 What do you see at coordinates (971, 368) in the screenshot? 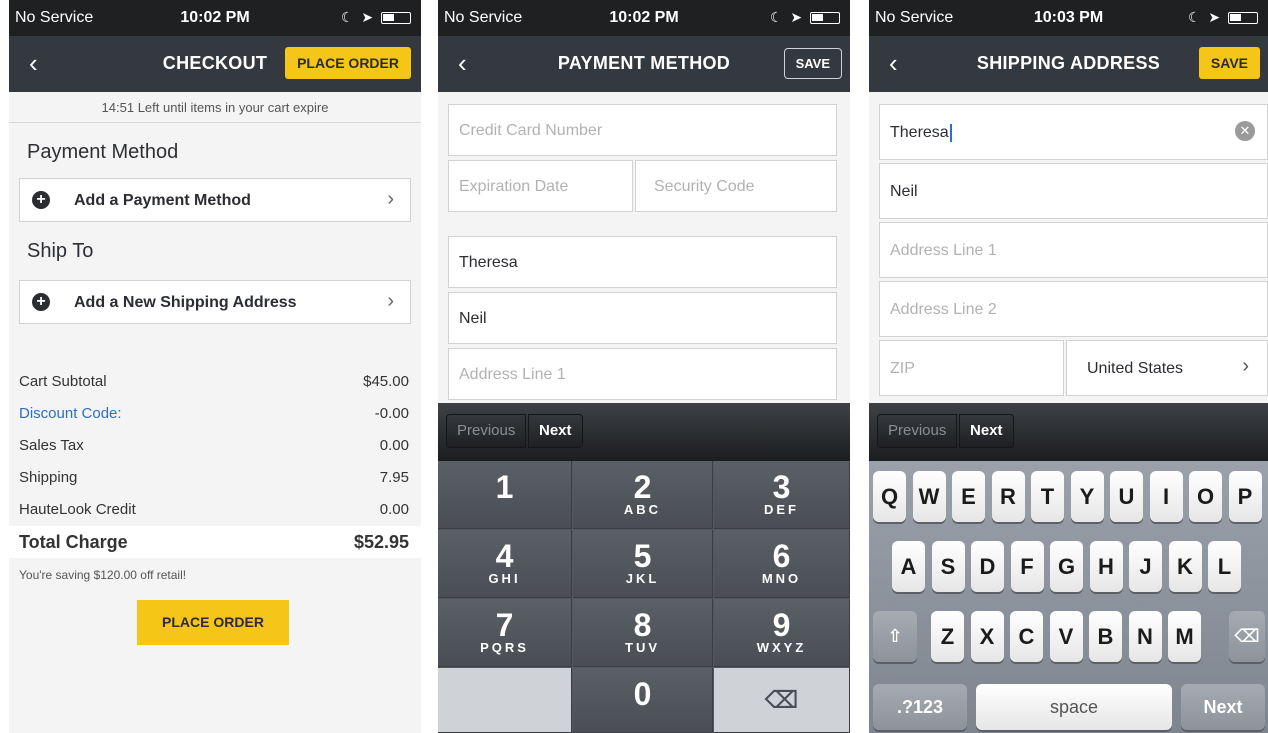
I see `zip-field: ZIP` at bounding box center [971, 368].